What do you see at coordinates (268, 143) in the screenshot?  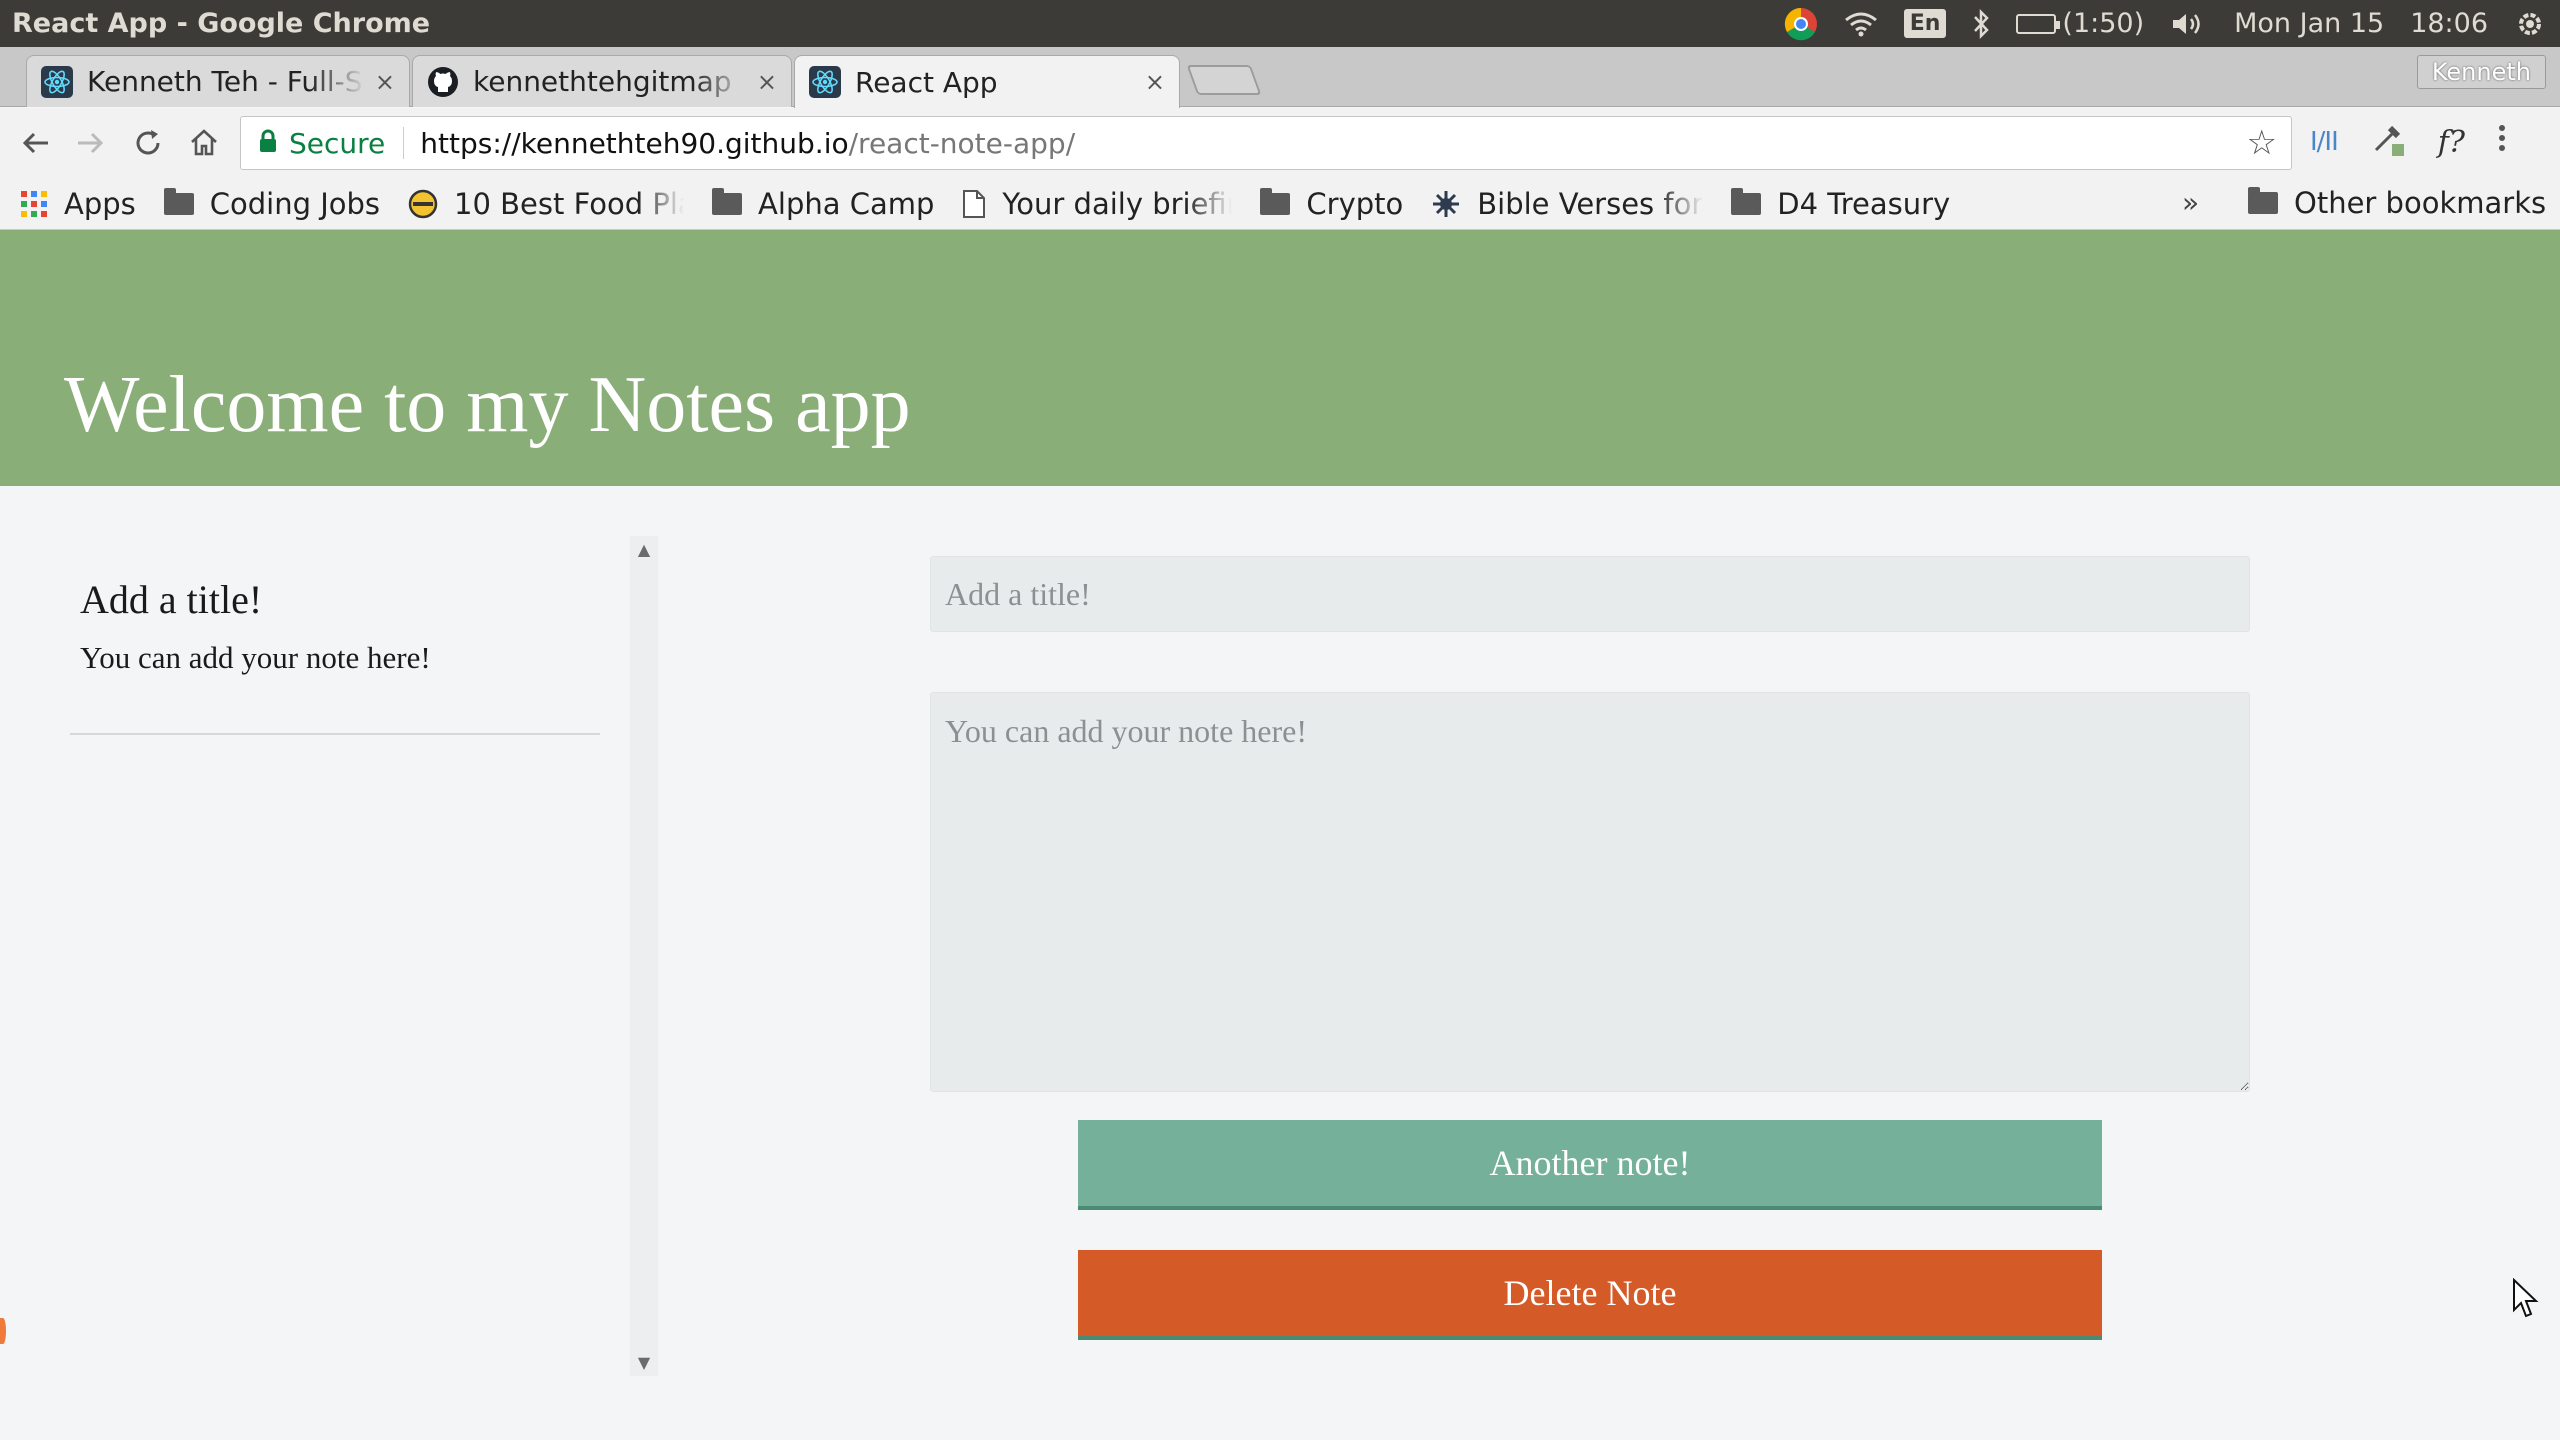 I see `lock-icon` at bounding box center [268, 143].